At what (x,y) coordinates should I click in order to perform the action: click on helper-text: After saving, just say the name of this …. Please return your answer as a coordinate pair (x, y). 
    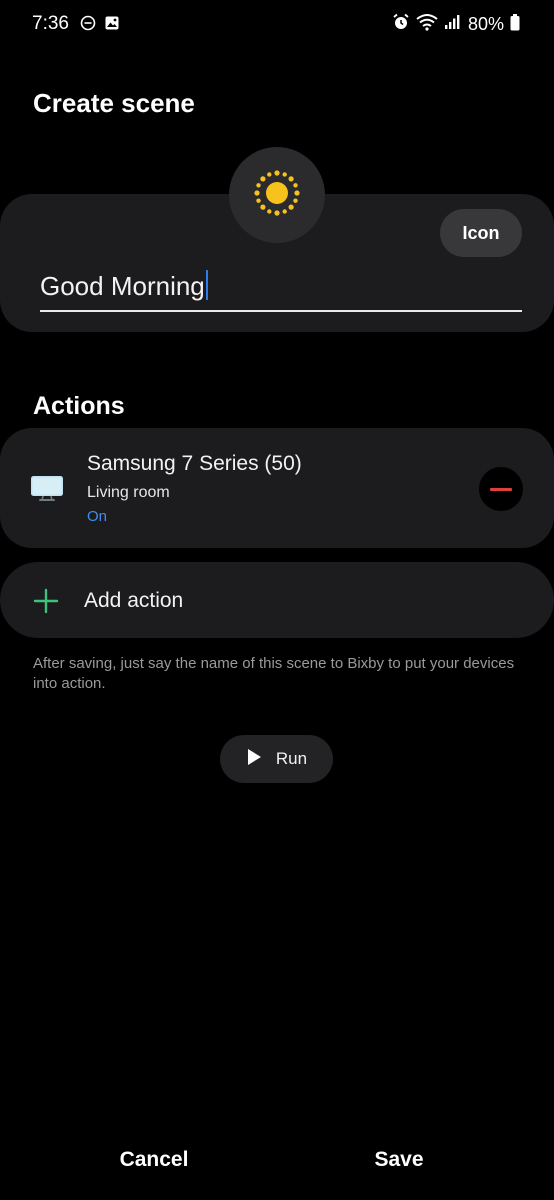
    Looking at the image, I should click on (274, 673).